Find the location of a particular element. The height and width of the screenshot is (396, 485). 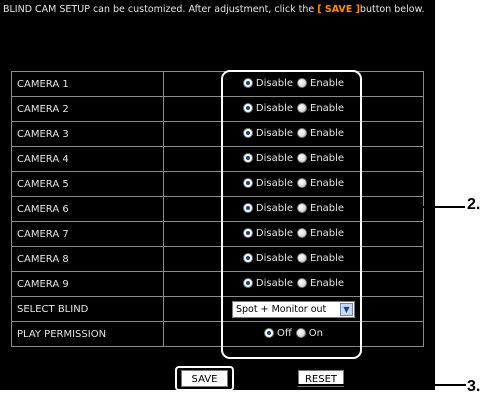

callout-2-leader is located at coordinates (413, 207).